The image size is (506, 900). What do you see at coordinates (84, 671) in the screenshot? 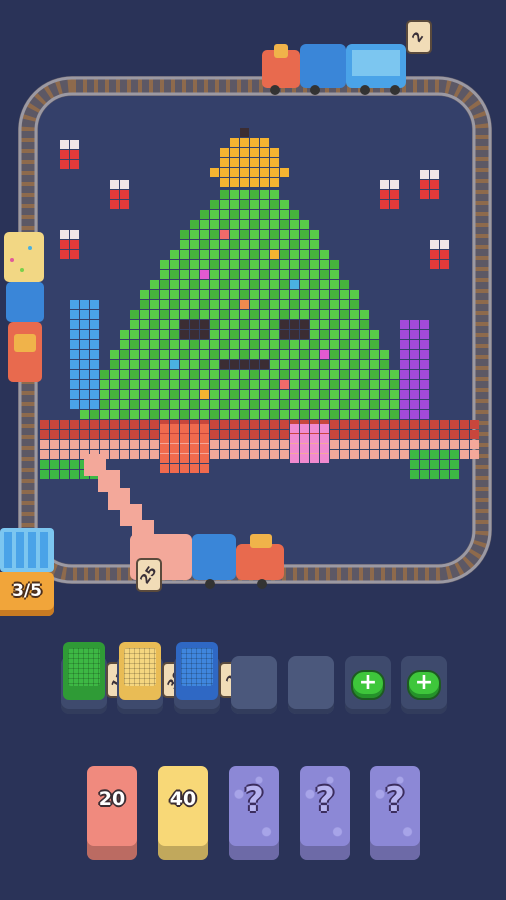
I see `green-crate` at bounding box center [84, 671].